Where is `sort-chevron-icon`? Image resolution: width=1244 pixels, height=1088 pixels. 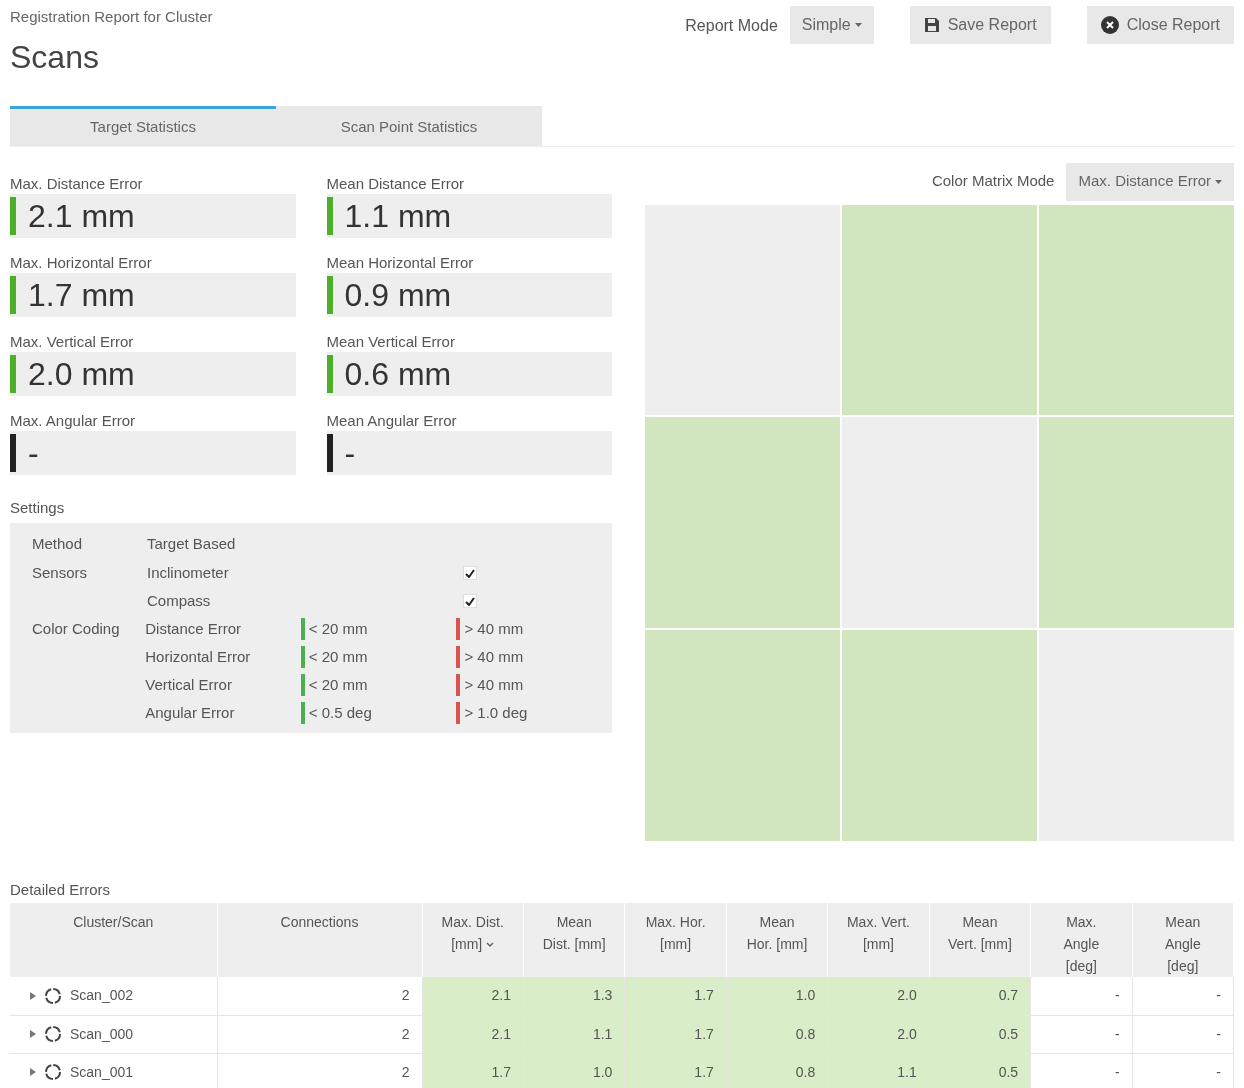
sort-chevron-icon is located at coordinates (490, 945).